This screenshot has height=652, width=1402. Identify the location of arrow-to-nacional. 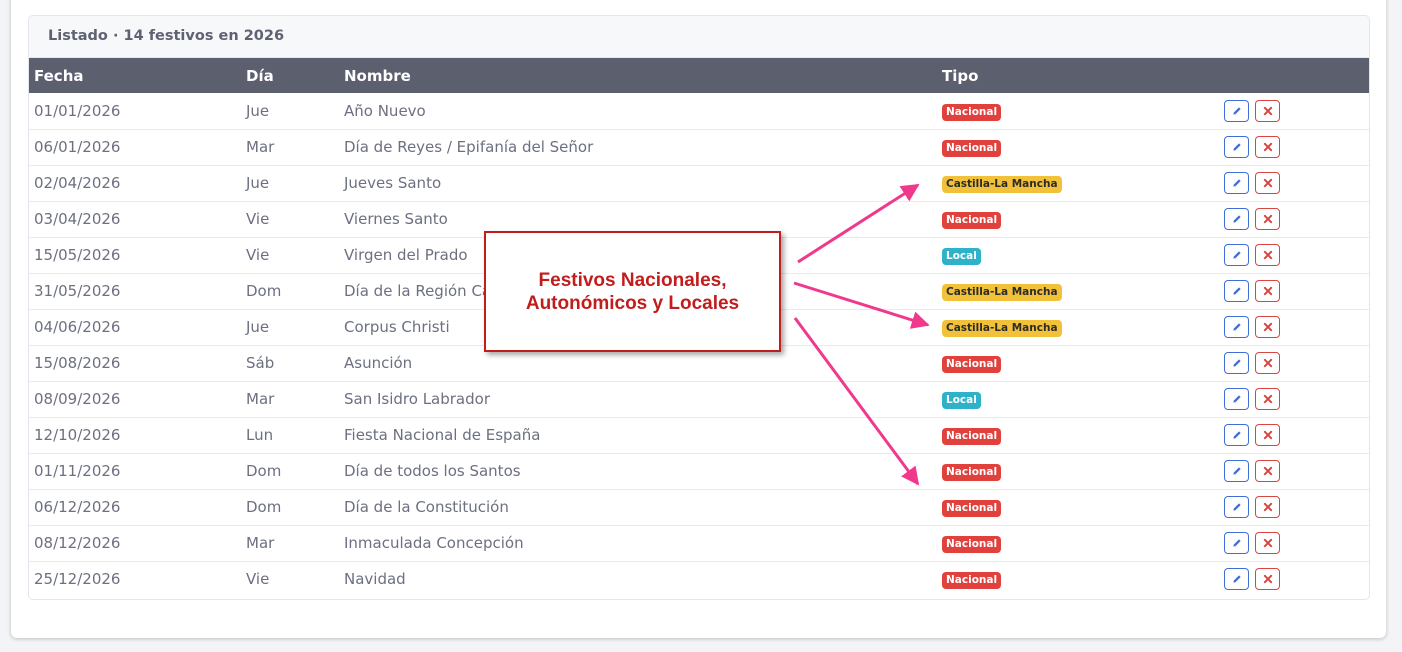
(856, 401).